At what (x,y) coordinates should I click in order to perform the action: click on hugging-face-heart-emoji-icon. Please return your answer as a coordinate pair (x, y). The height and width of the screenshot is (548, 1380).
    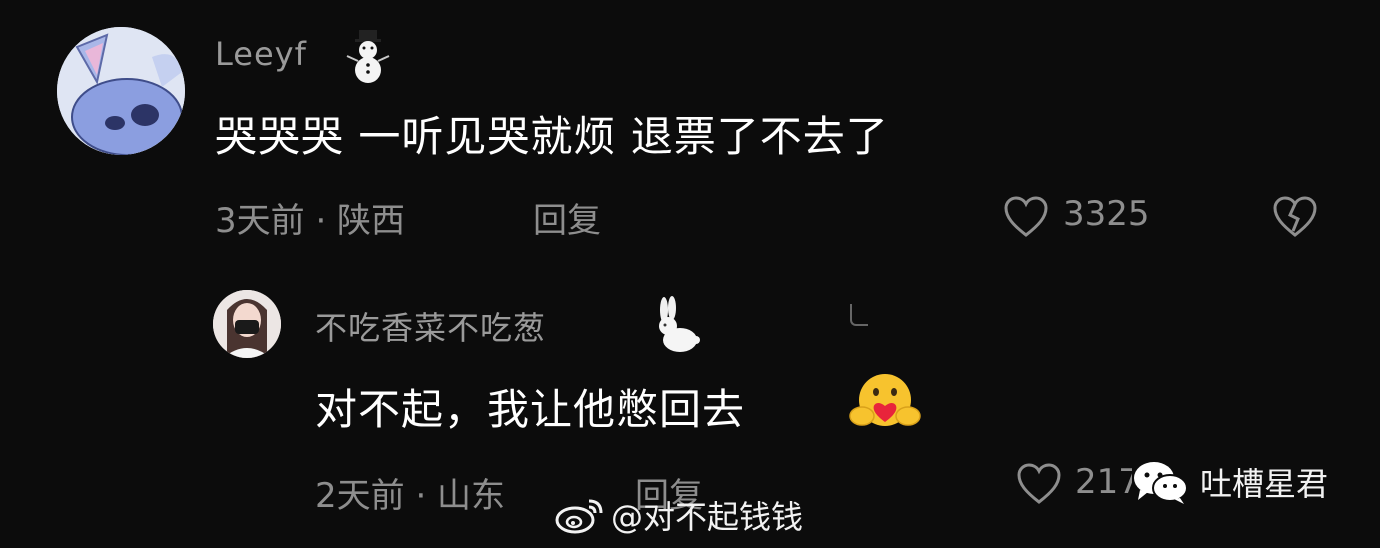
    Looking at the image, I should click on (885, 402).